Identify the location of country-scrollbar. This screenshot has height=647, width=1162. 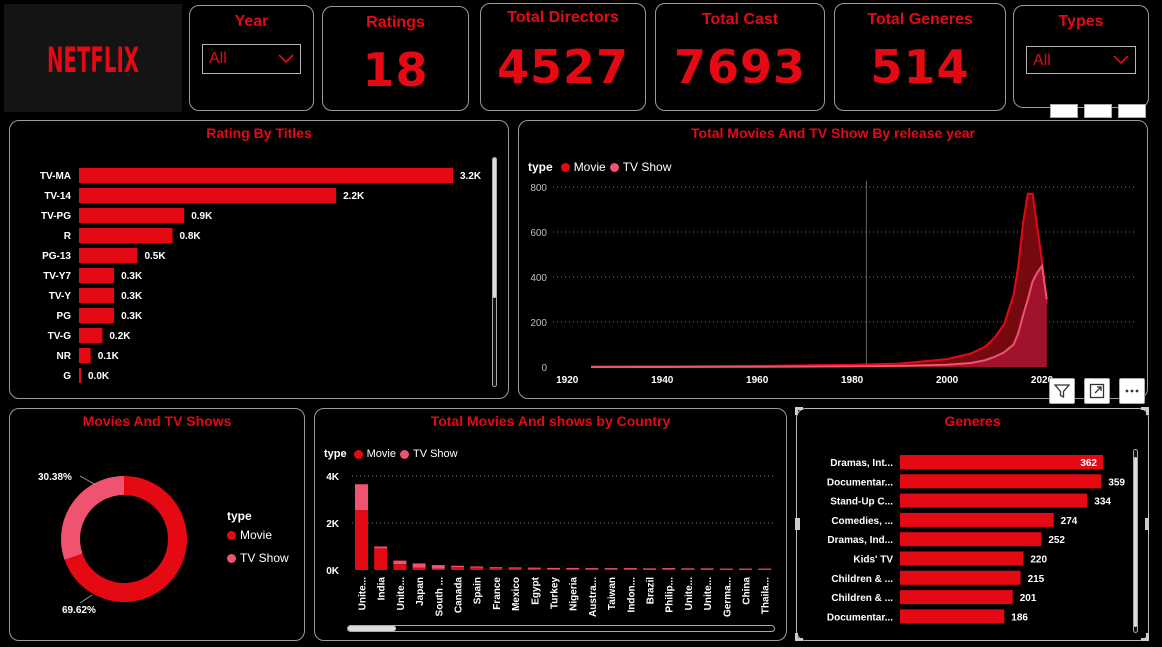
(561, 628).